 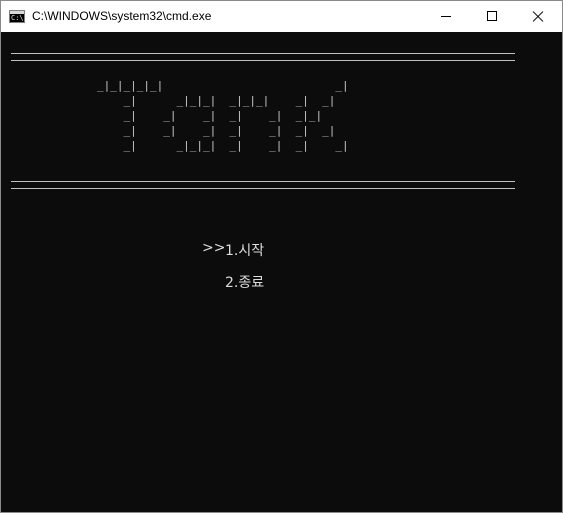 What do you see at coordinates (244, 250) in the screenshot?
I see `menu-item-start: 1.시작` at bounding box center [244, 250].